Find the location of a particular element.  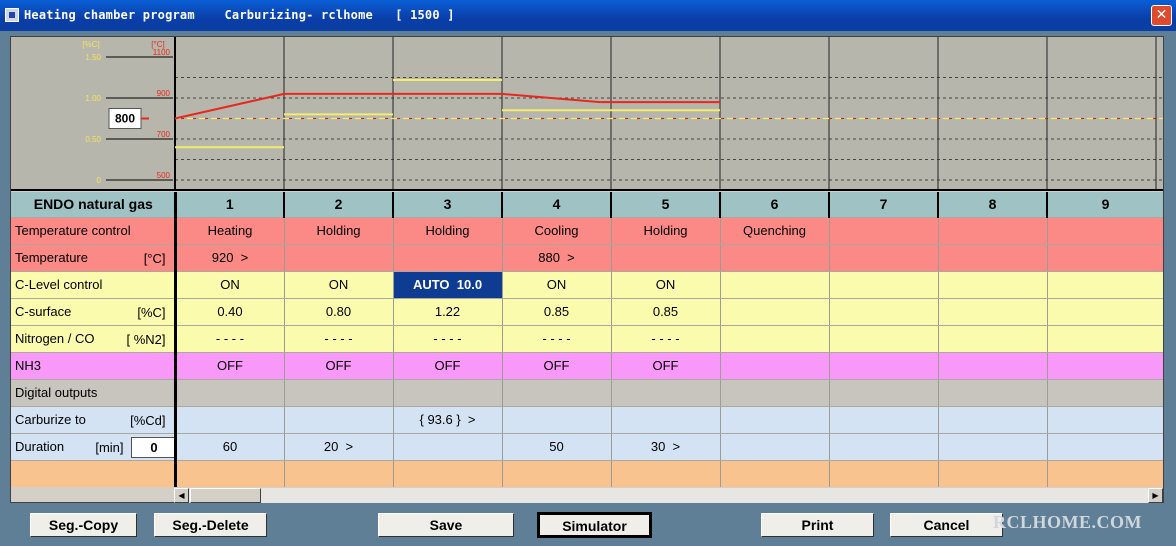

segment-header-8: 8 is located at coordinates (993, 205).